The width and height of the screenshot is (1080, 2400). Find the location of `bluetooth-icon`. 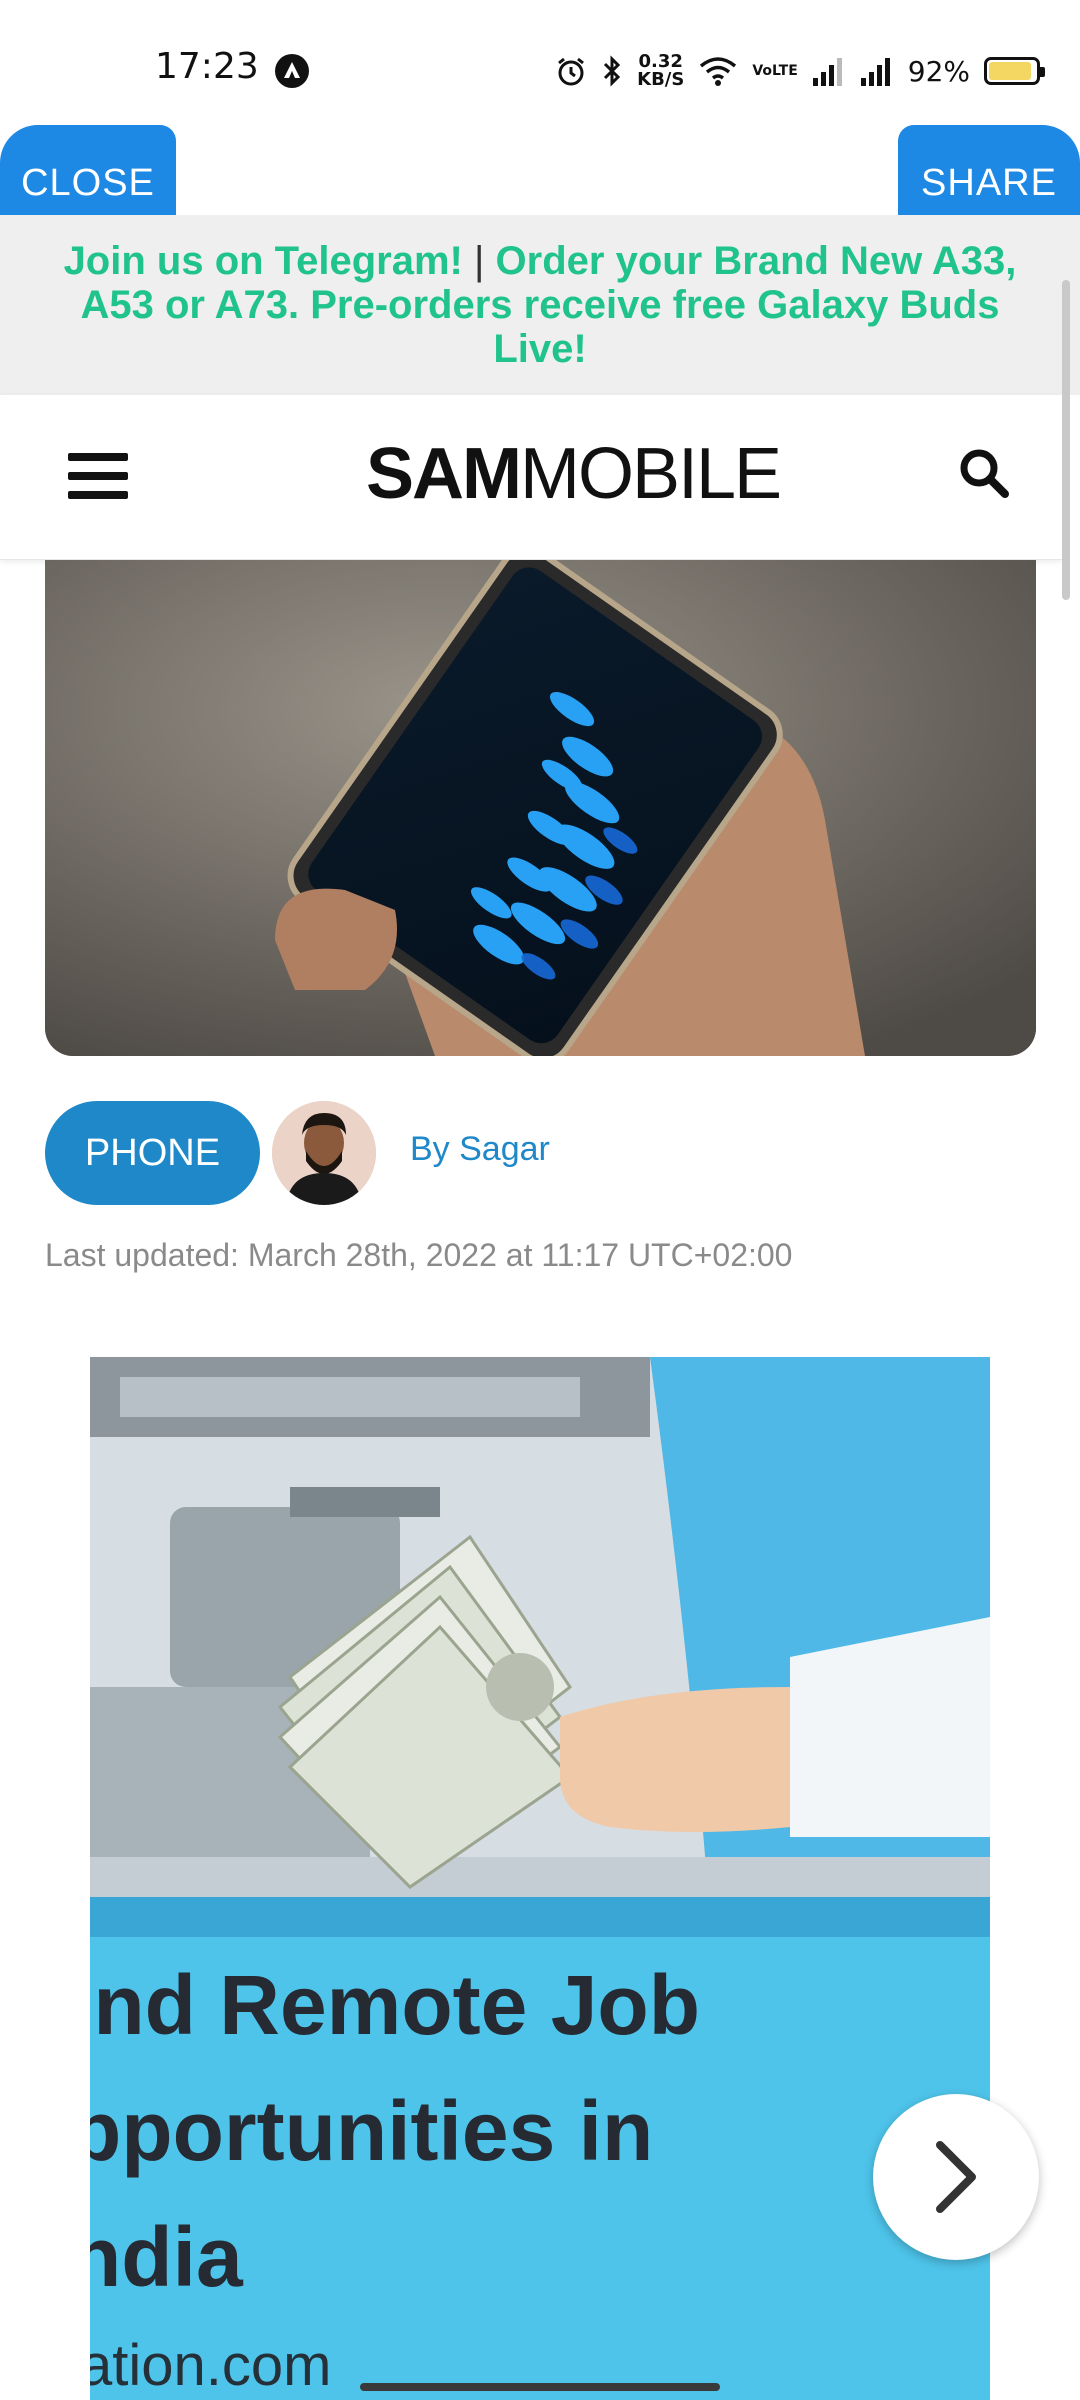

bluetooth-icon is located at coordinates (612, 71).